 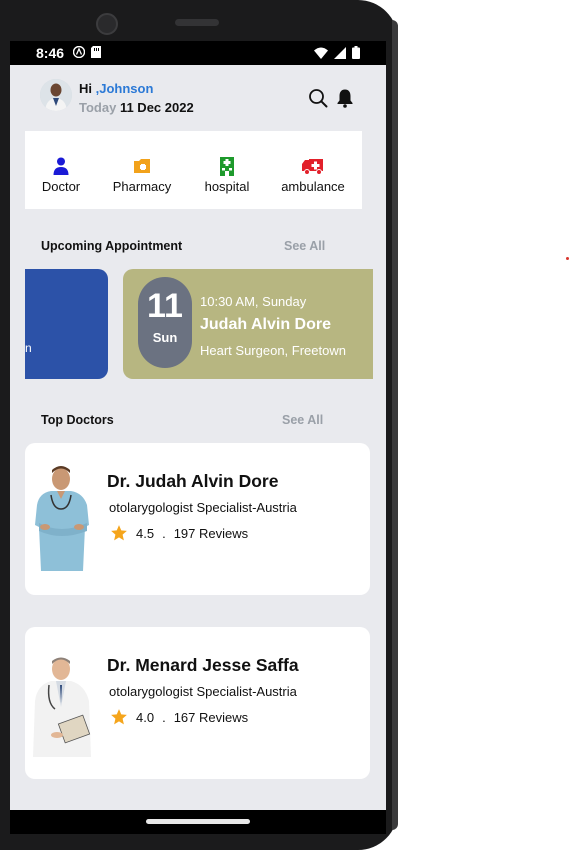 I want to click on today-date: Today 11 Dec 2022, so click(x=136, y=107).